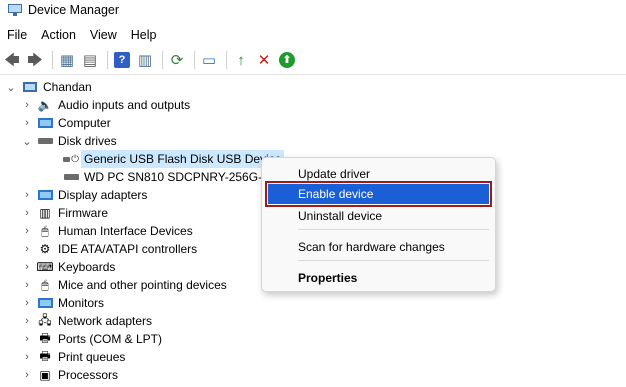  Describe the element at coordinates (103, 35) in the screenshot. I see `menu-view: View` at that location.